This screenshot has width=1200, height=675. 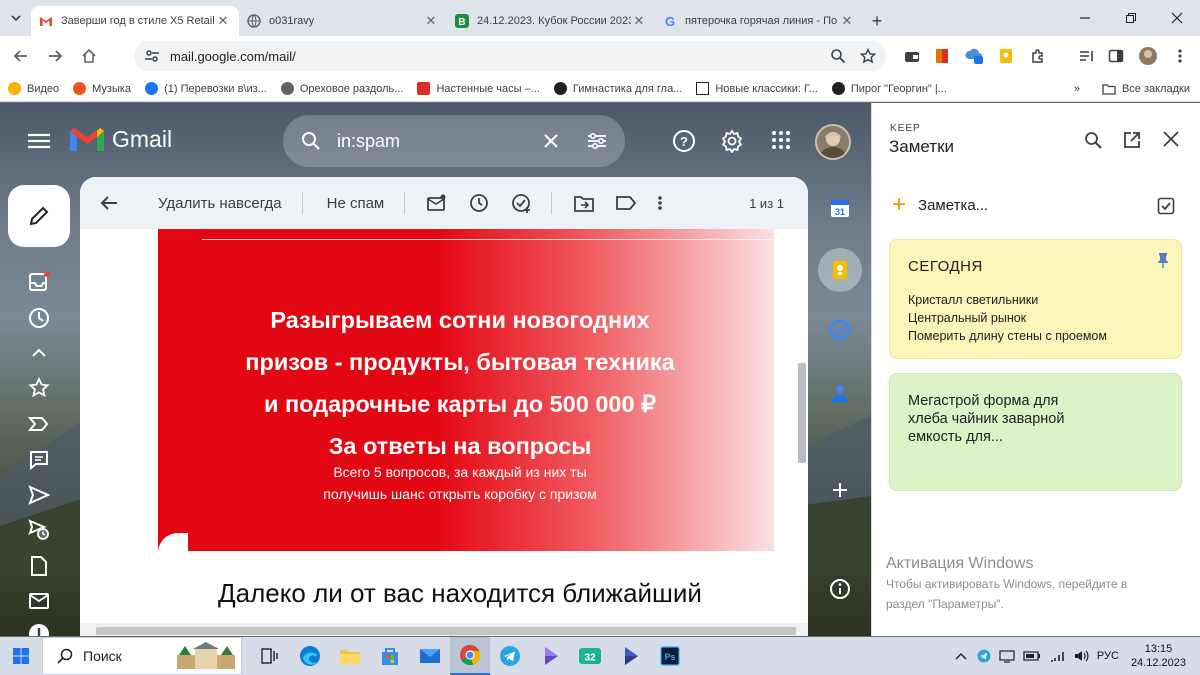 What do you see at coordinates (21, 656) in the screenshot?
I see `windows-start-icon` at bounding box center [21, 656].